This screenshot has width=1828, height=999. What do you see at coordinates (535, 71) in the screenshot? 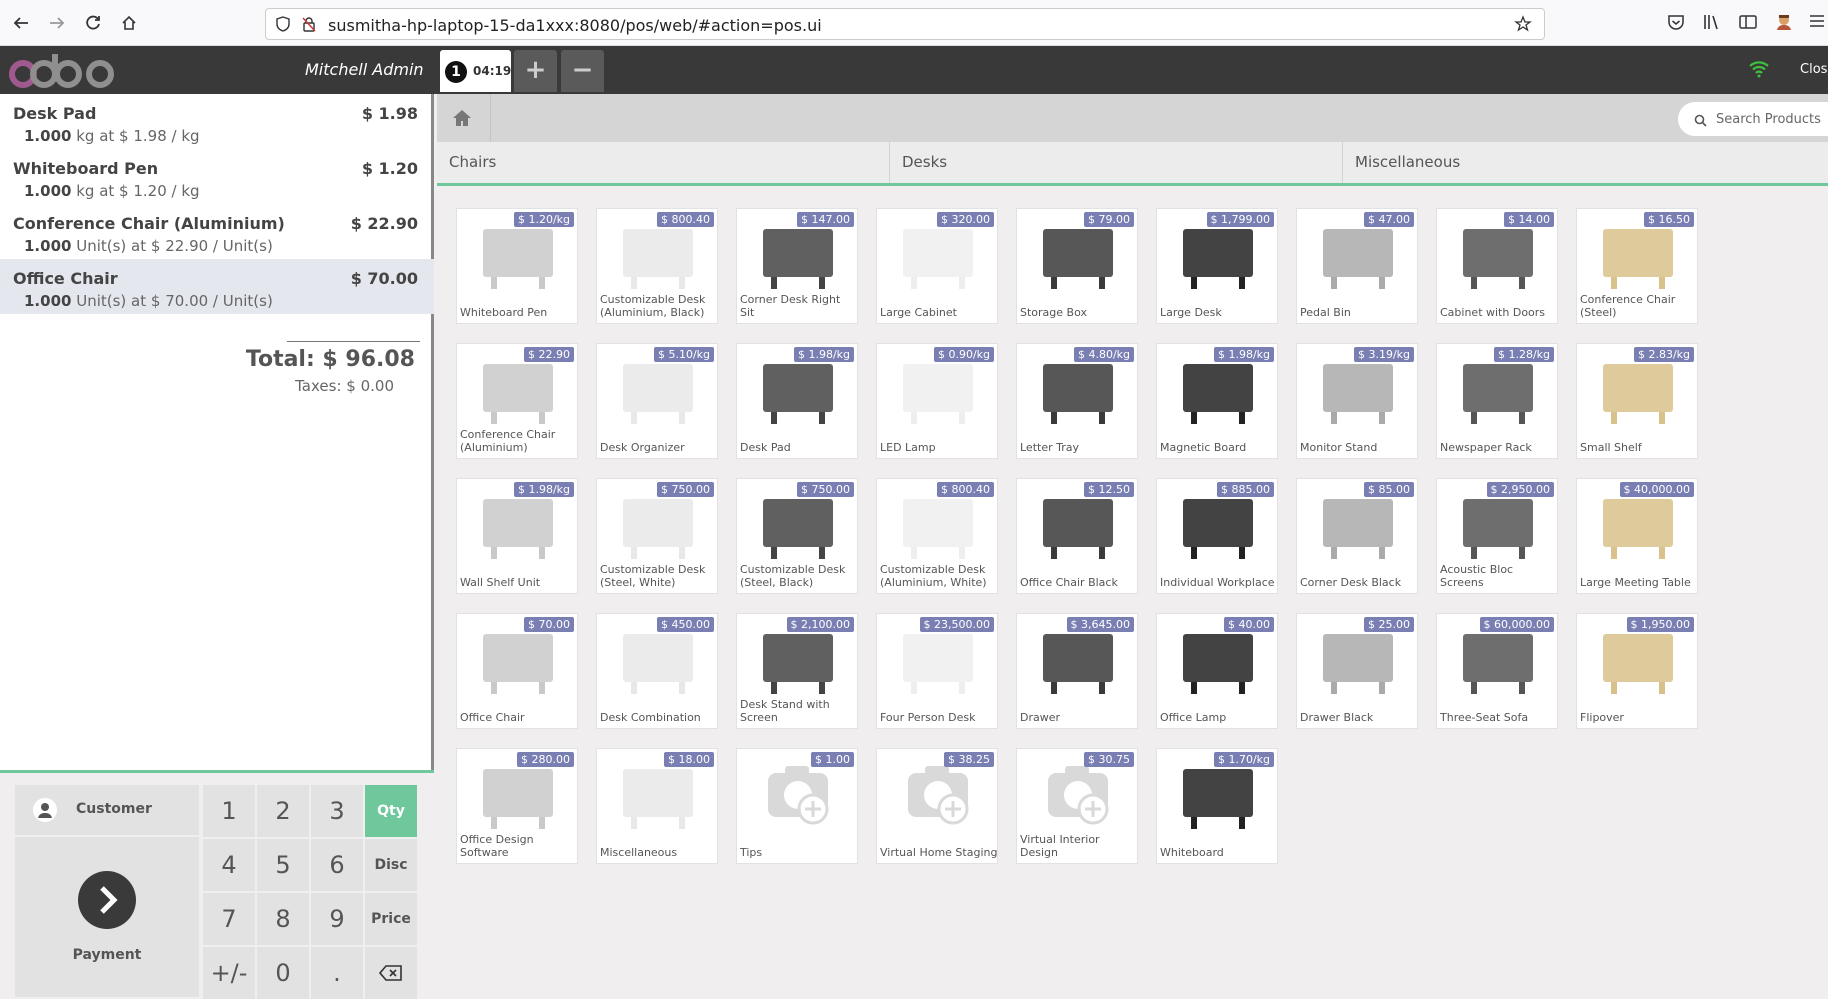
I see `add-order-button: +` at bounding box center [535, 71].